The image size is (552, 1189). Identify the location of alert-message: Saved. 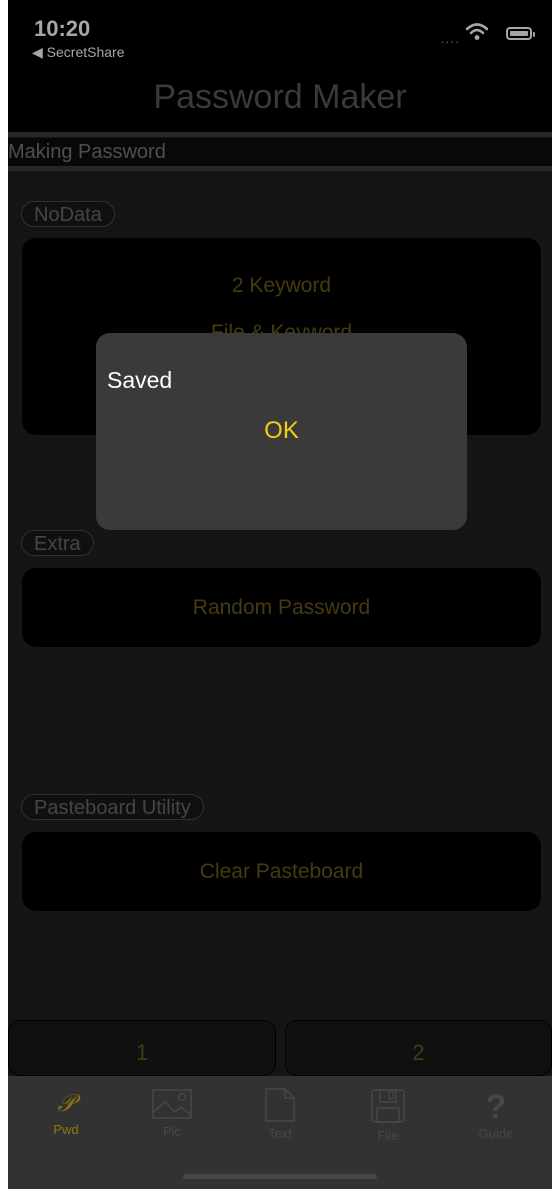
(140, 380).